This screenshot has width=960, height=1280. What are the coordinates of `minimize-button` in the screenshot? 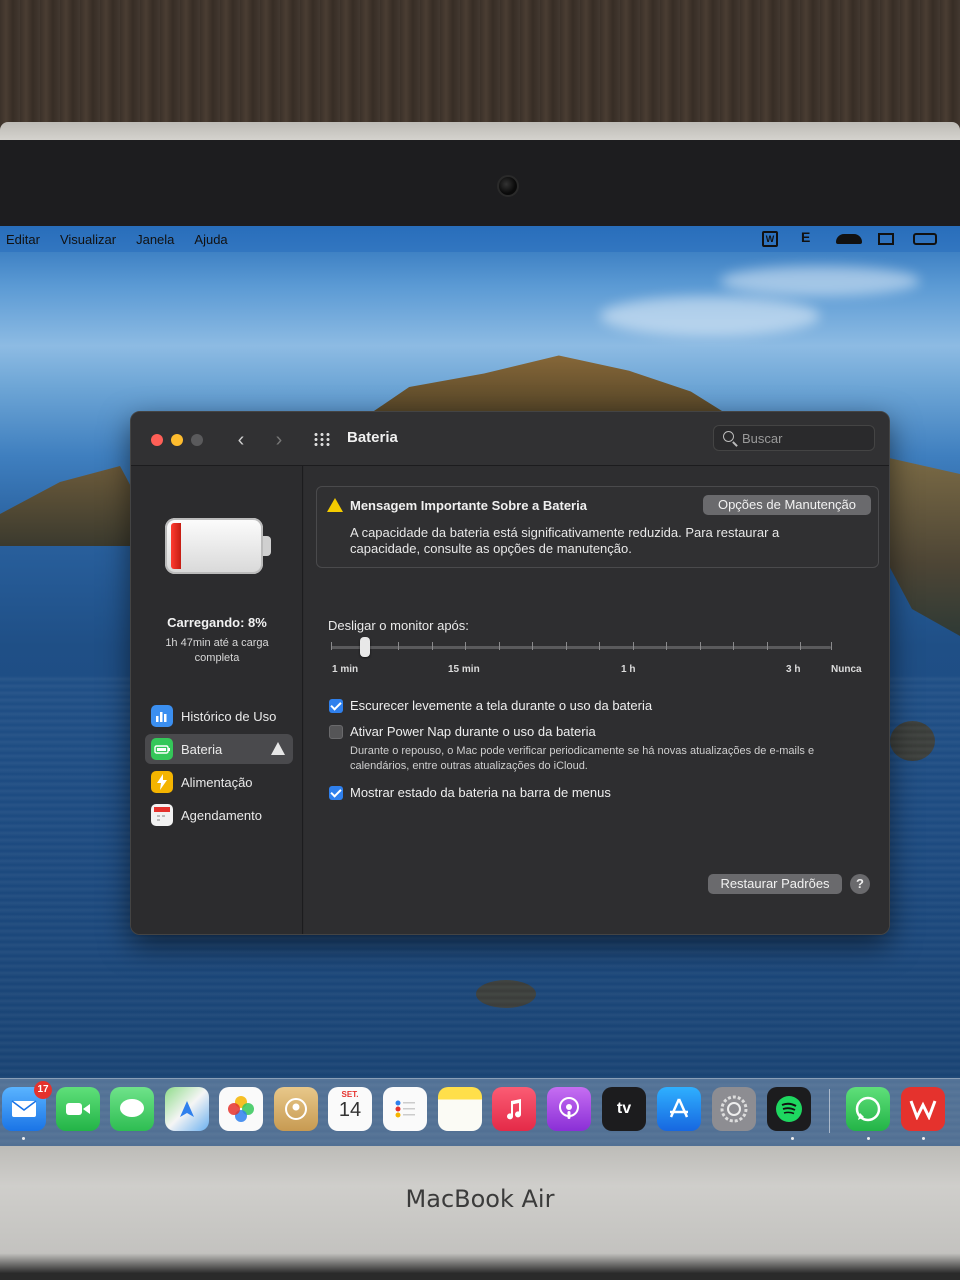 It's located at (177, 440).